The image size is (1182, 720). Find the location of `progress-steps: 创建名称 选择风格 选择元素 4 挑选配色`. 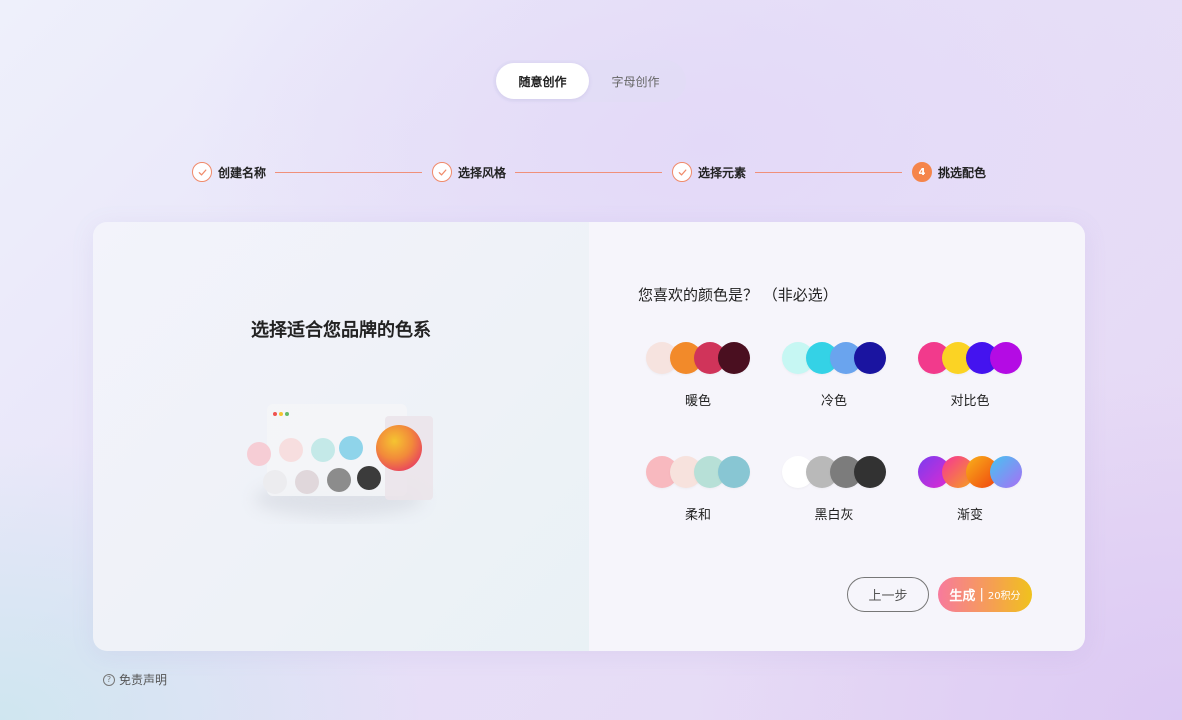

progress-steps: 创建名称 选择风格 选择元素 4 挑选配色 is located at coordinates (592, 172).